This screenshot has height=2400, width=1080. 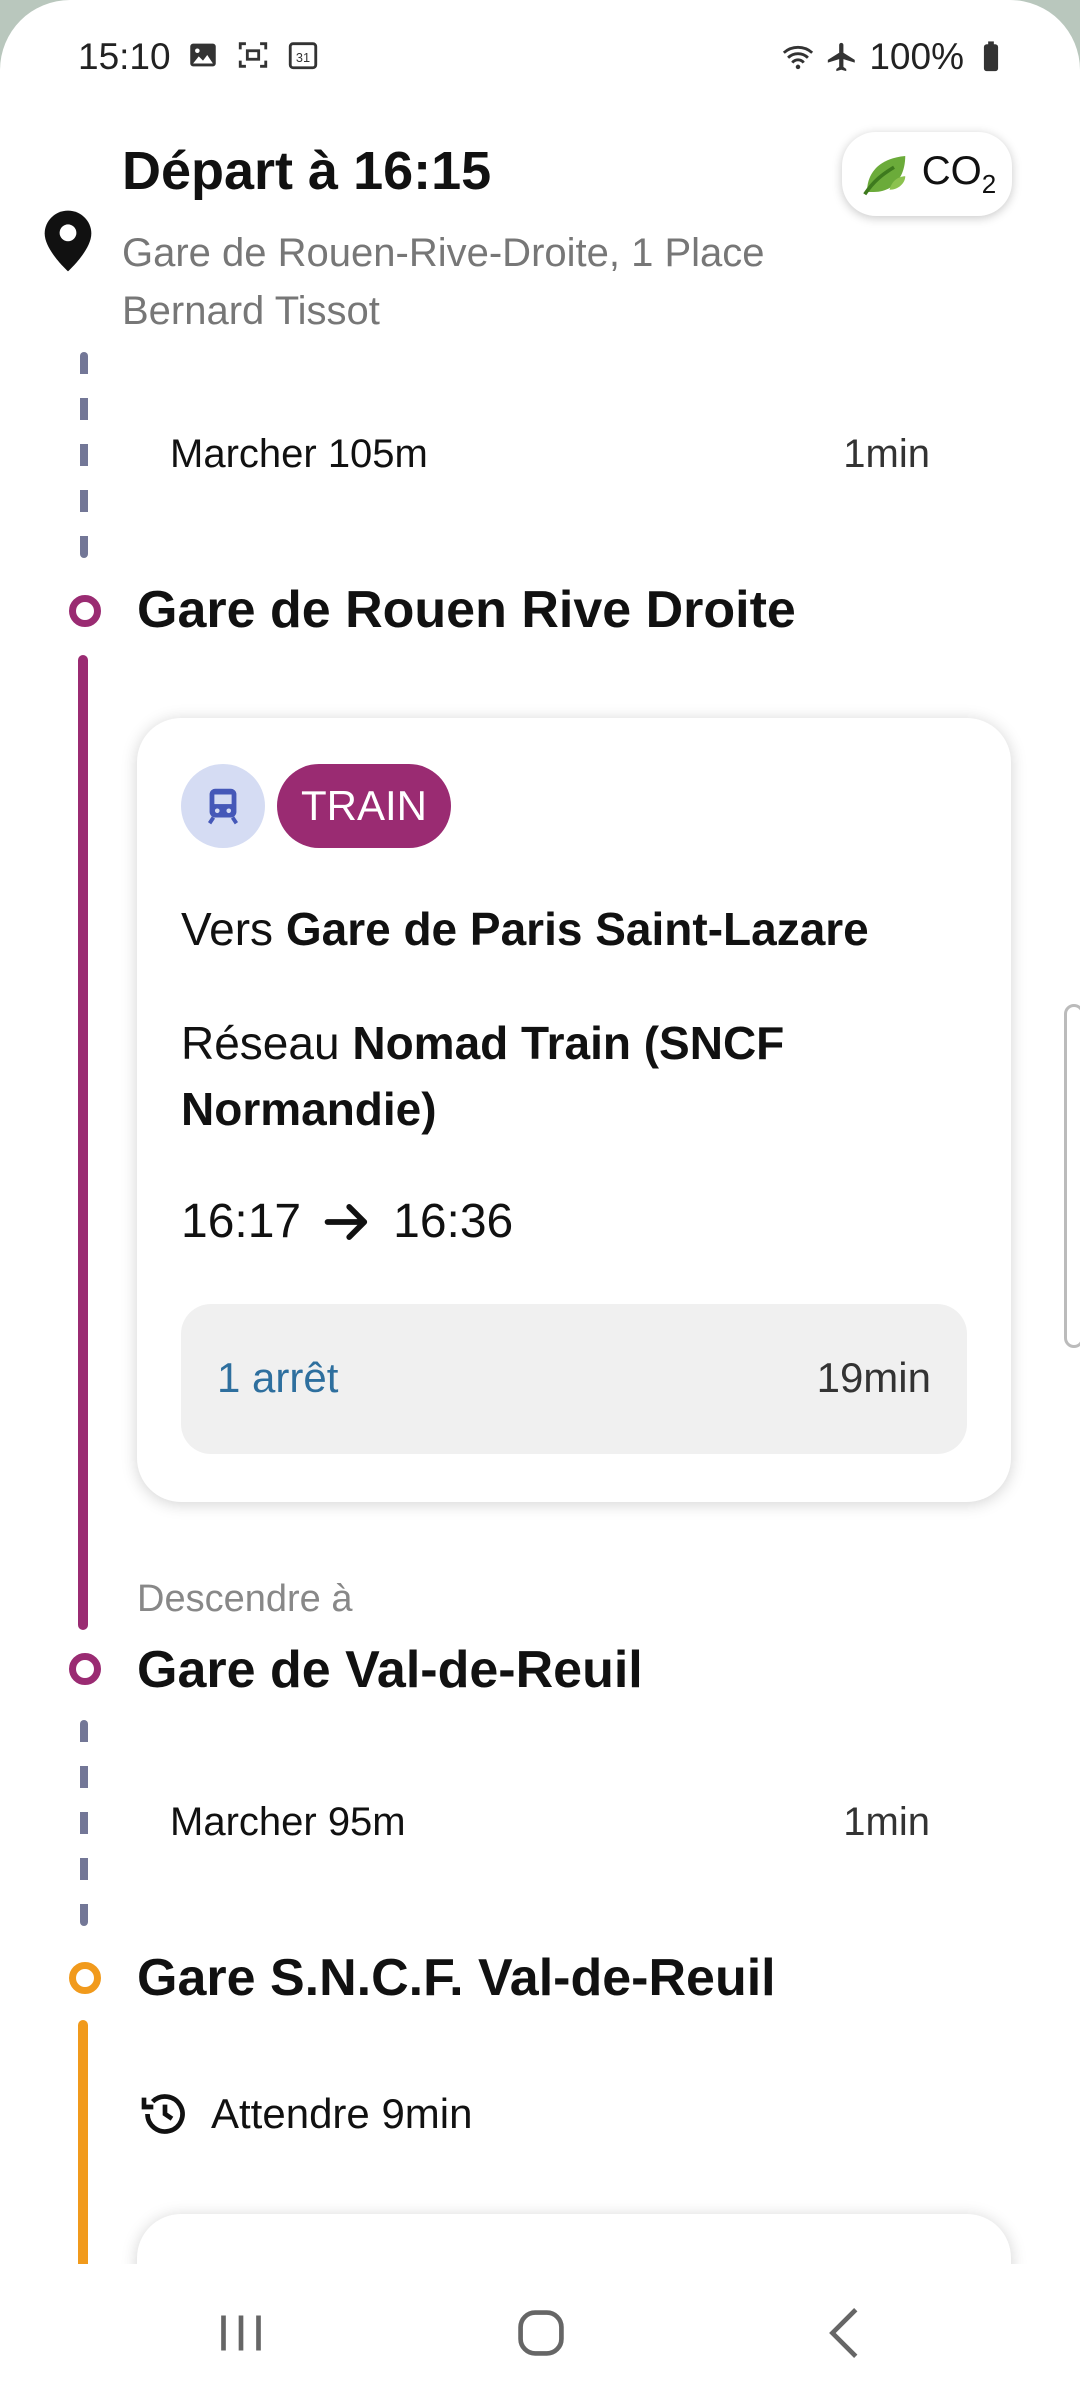 I want to click on train-icon, so click(x=223, y=806).